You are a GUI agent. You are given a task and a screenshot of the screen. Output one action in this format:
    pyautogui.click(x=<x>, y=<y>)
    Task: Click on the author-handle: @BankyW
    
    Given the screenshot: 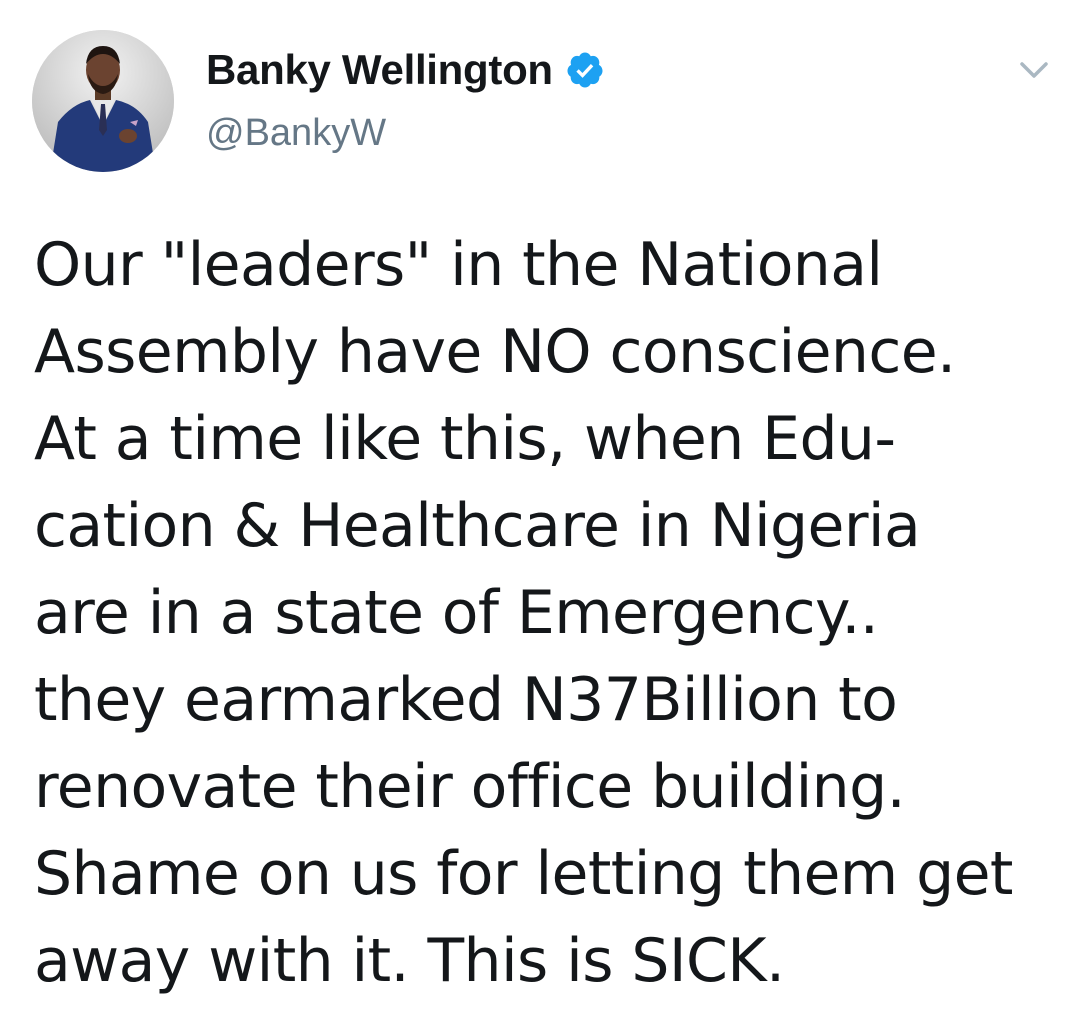 What is the action you would take?
    pyautogui.click(x=296, y=133)
    